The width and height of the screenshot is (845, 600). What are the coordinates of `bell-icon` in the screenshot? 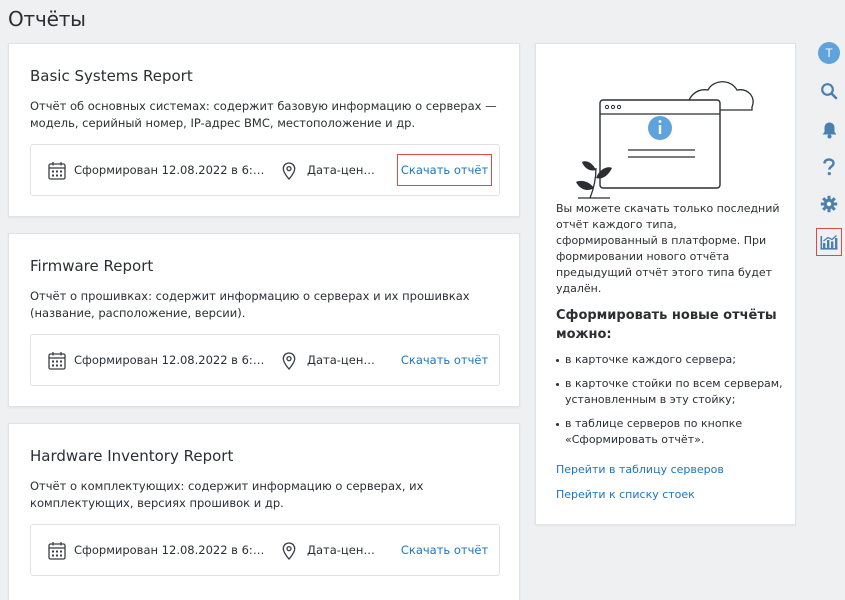 It's located at (829, 130).